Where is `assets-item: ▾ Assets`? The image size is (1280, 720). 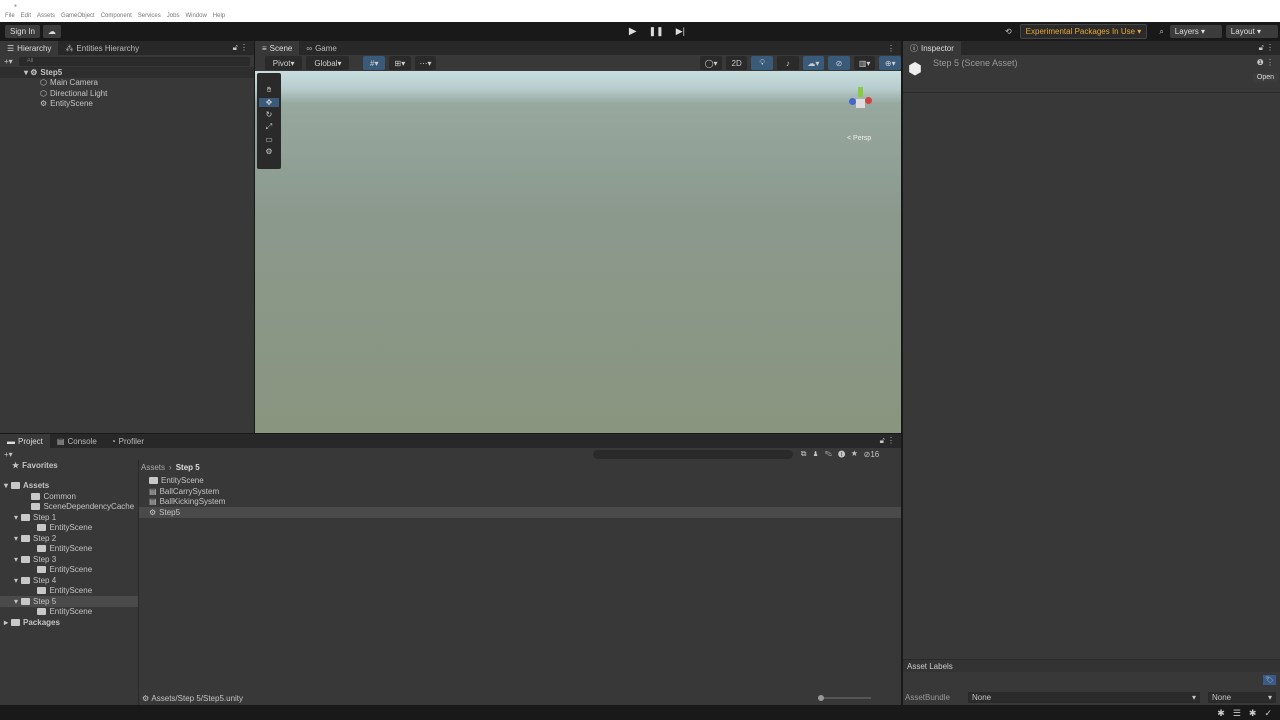
assets-item: ▾ Assets is located at coordinates (69, 486).